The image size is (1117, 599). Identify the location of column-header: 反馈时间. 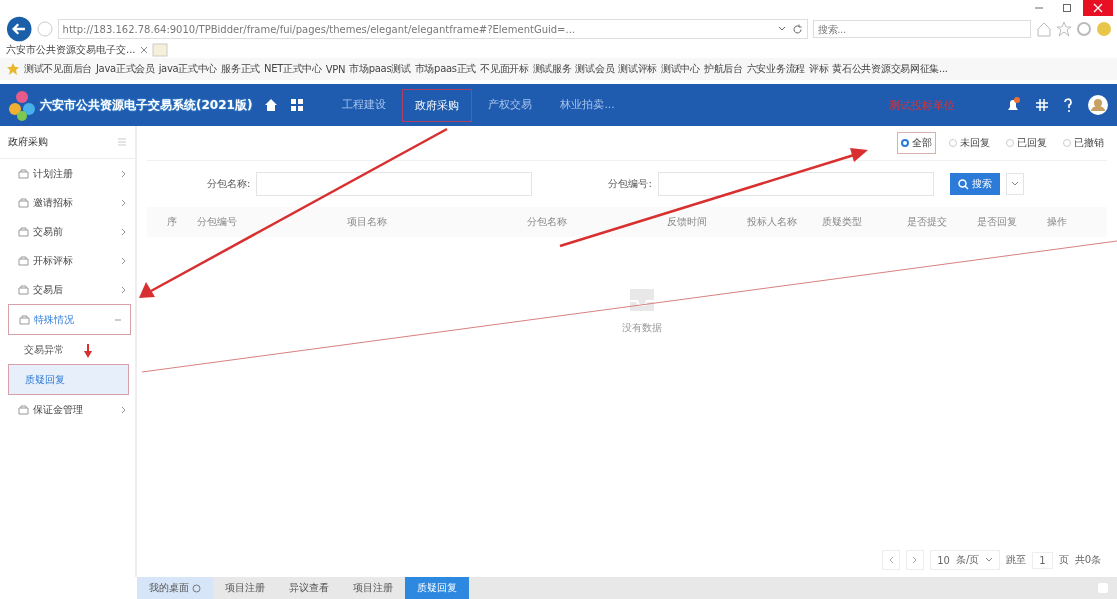
(687, 222).